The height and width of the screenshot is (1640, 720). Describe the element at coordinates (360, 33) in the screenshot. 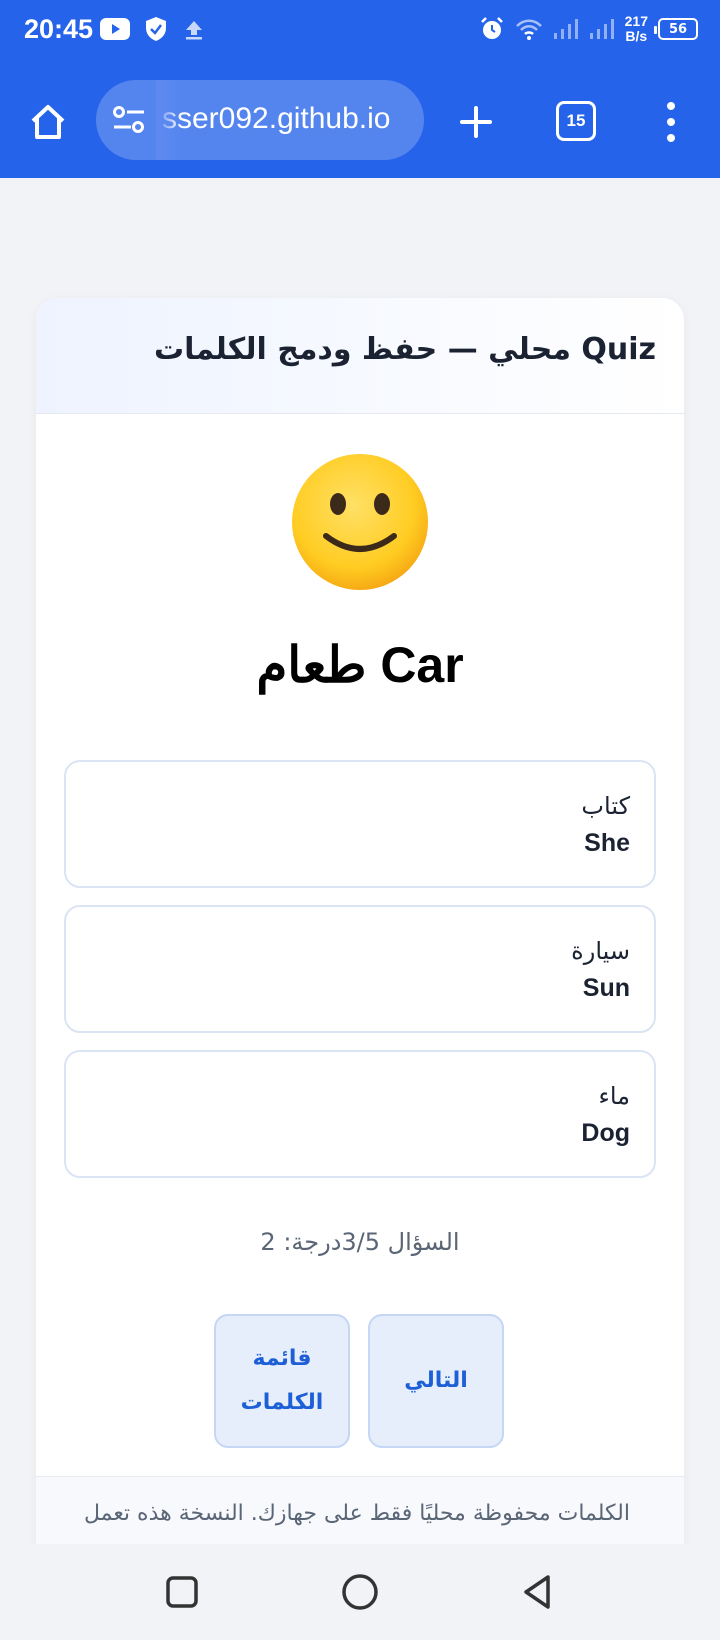

I see `status-bar: 20:45 217 B/s 56` at that location.